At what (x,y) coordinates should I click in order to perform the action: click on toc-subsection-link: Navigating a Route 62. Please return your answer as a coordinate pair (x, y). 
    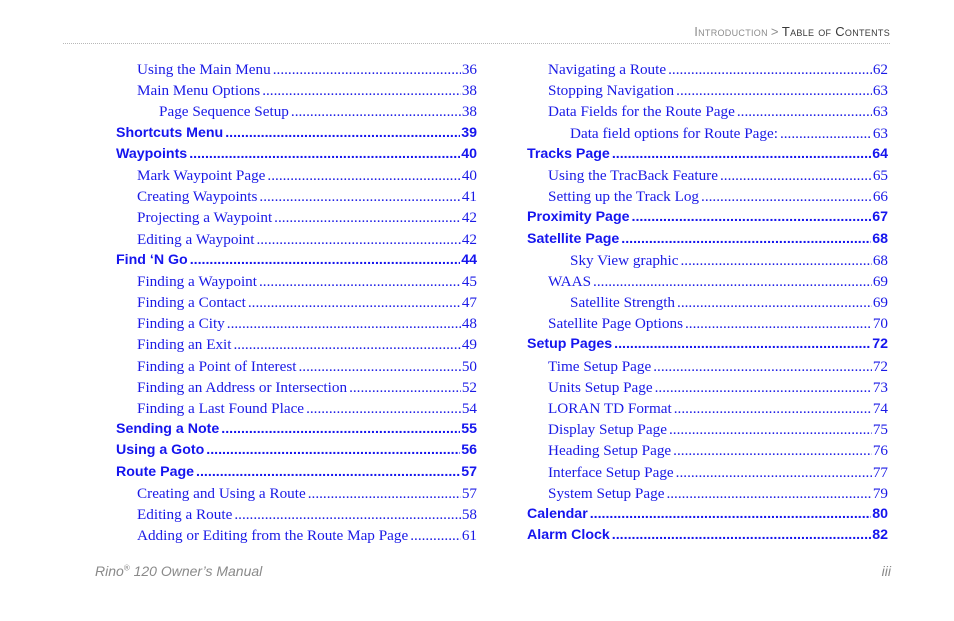
    Looking at the image, I should click on (707, 69).